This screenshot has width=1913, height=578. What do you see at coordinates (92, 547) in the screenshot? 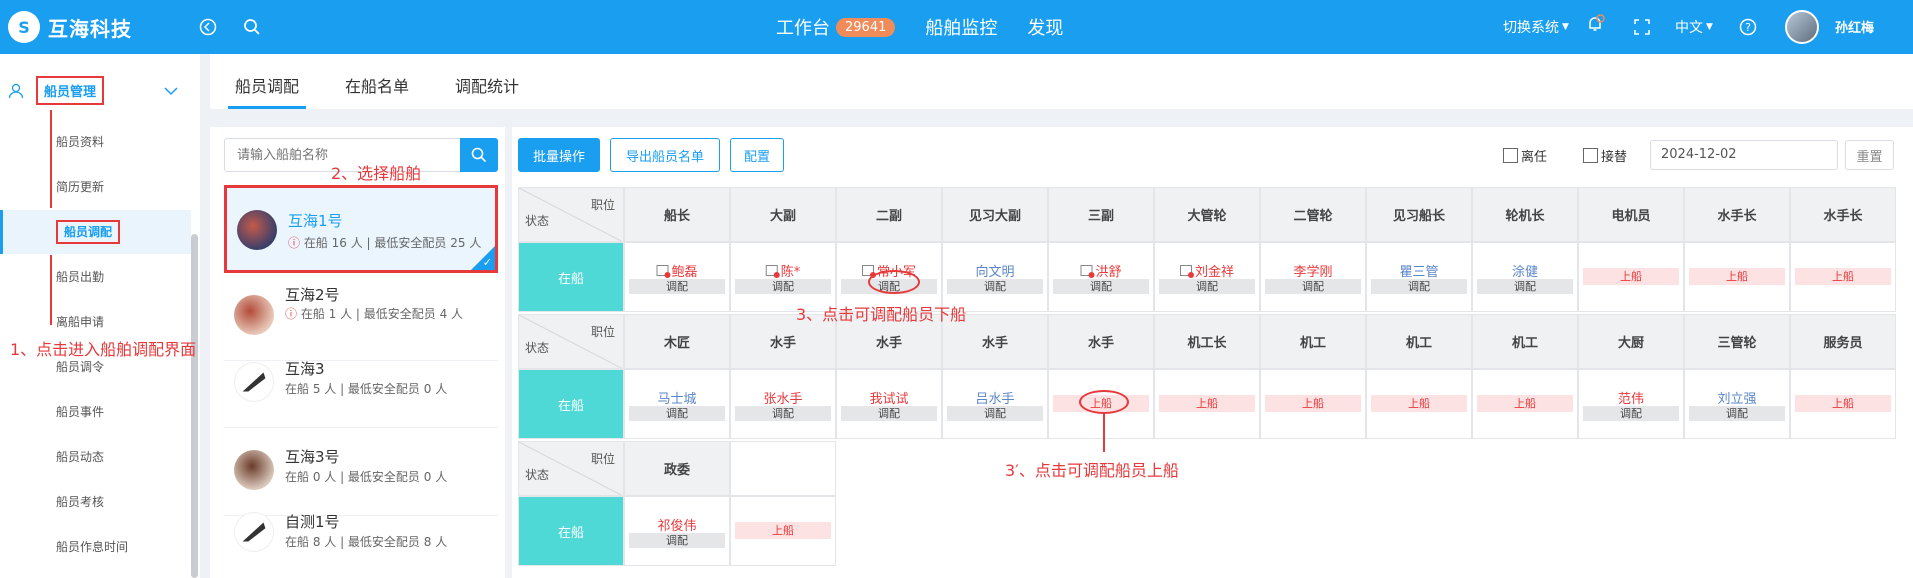
I see `sidebar-item-label: 船员作息时间` at bounding box center [92, 547].